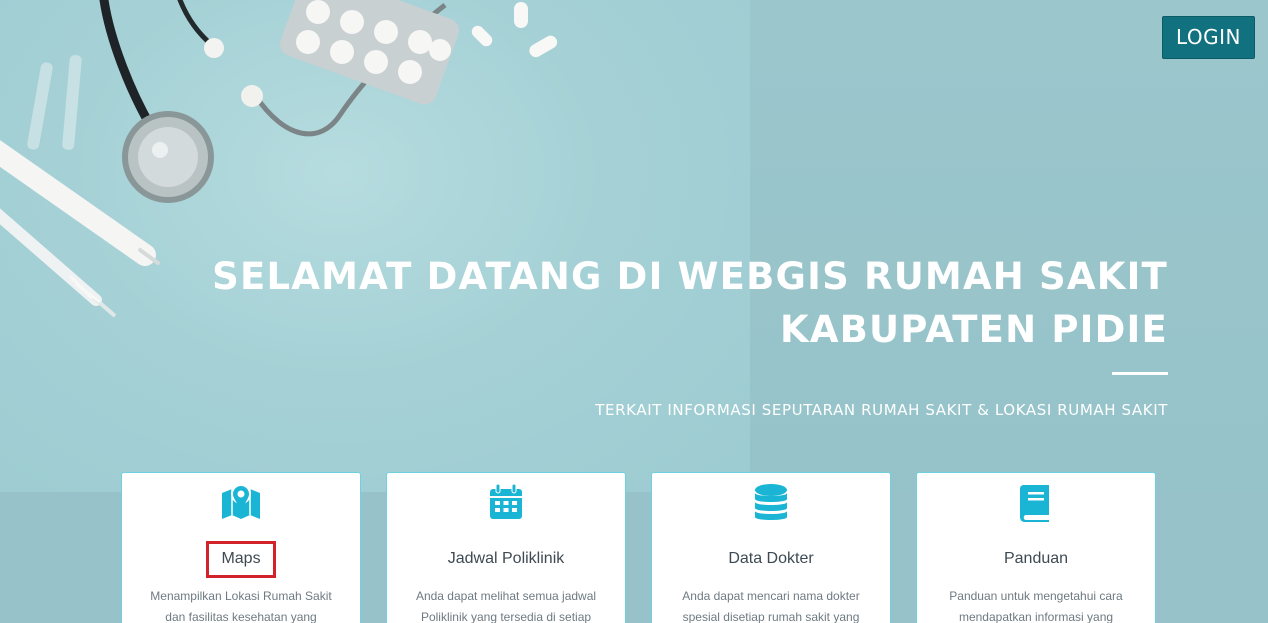 This screenshot has height=623, width=1268. I want to click on card-title-maps-label: Maps, so click(241, 559).